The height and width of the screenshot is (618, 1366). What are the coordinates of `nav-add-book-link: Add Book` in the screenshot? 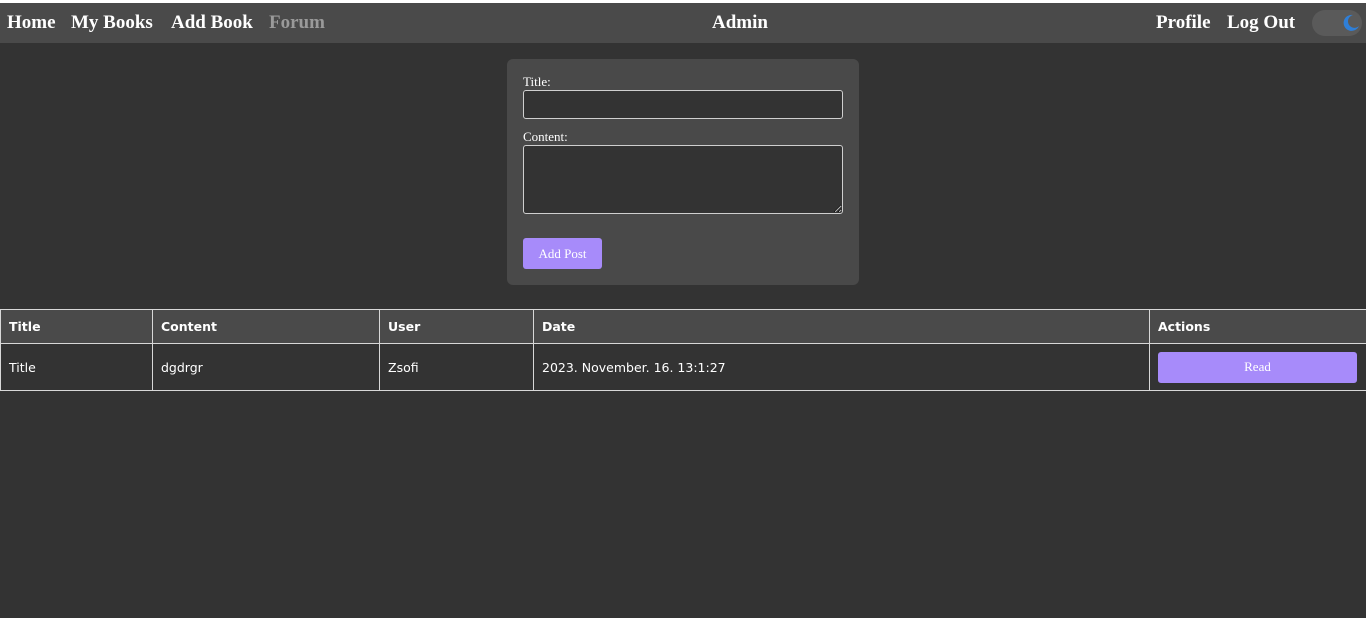 It's located at (212, 23).